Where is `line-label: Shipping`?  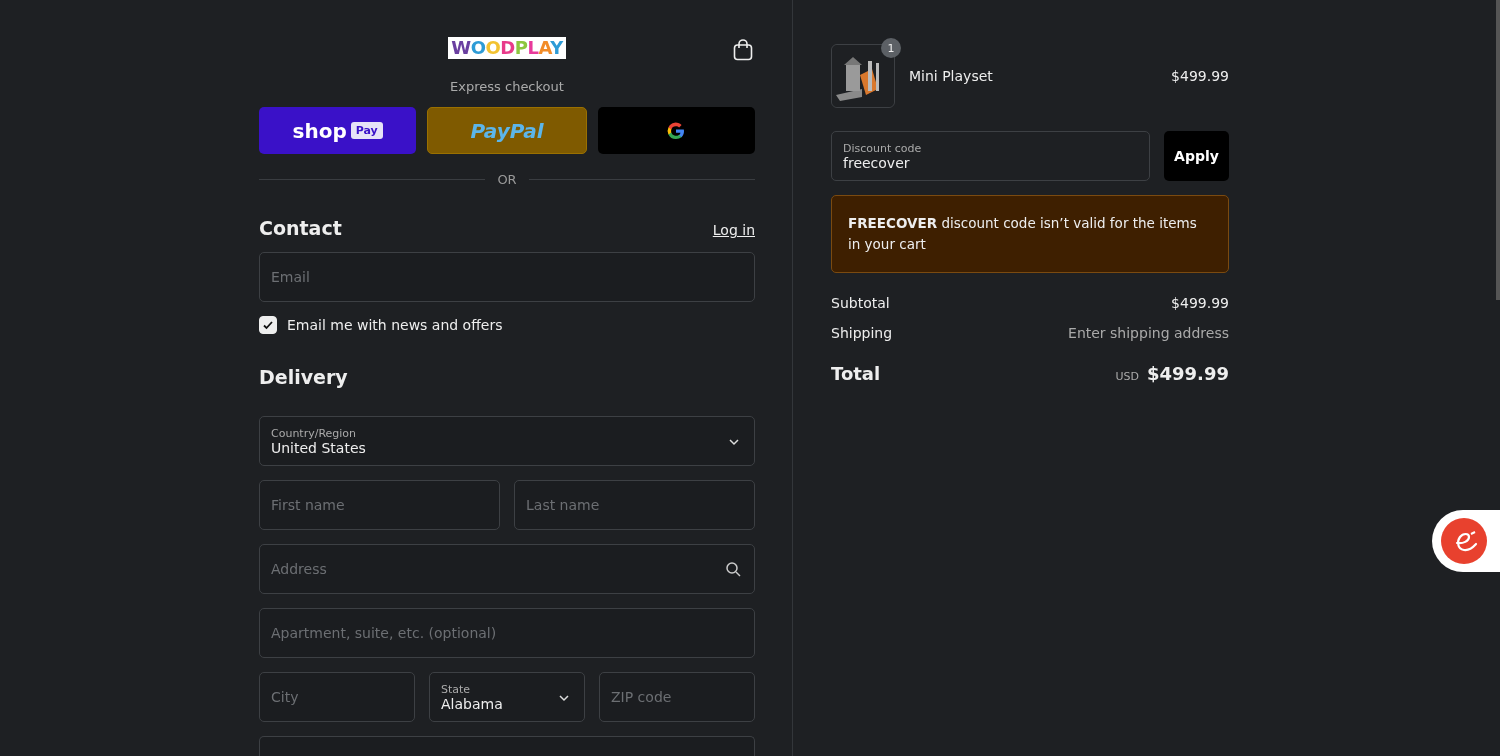
line-label: Shipping is located at coordinates (862, 333).